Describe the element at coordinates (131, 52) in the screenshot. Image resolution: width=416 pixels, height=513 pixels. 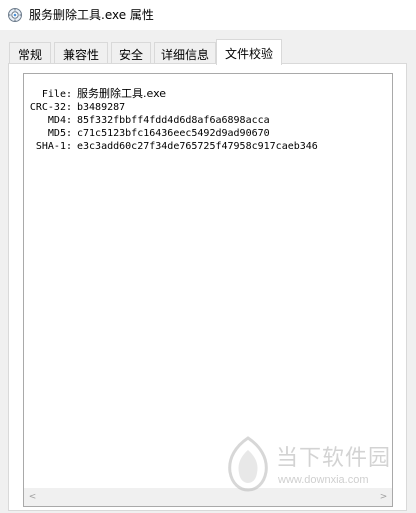
I see `tab-security: 安全` at that location.